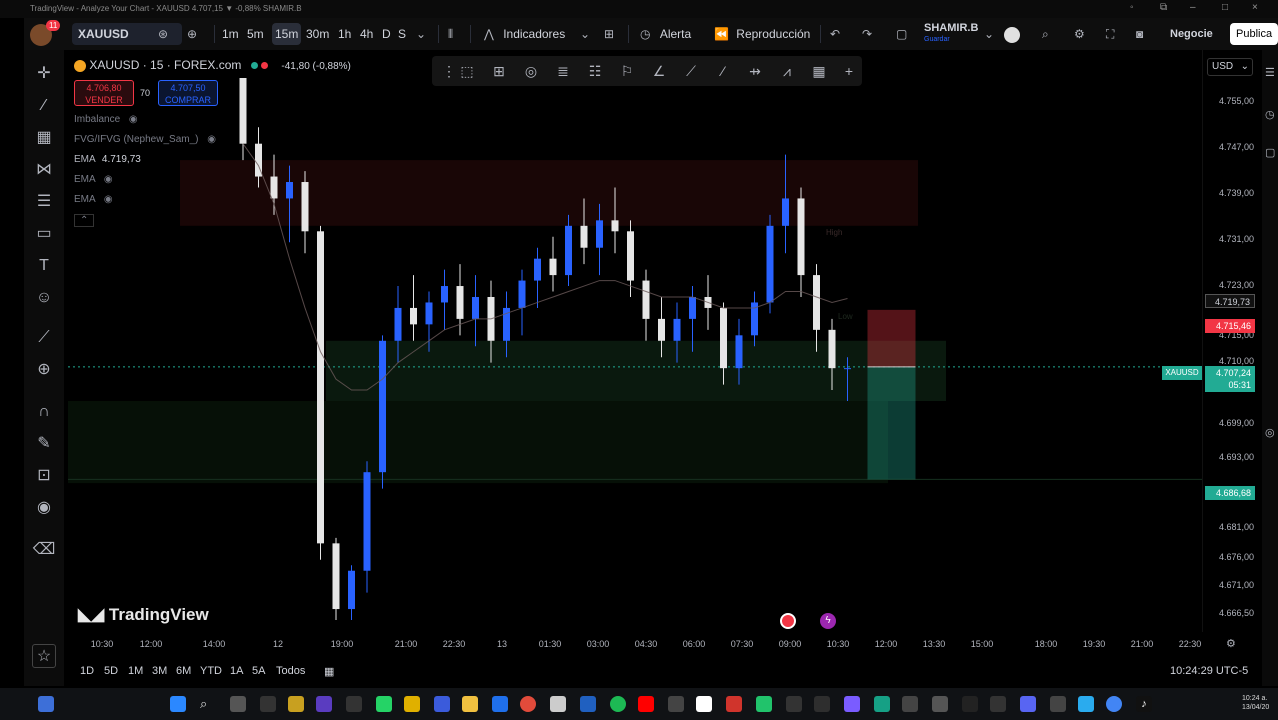 This screenshot has width=1278, height=720. I want to click on fullscreen-icon: ⛶, so click(1110, 34).